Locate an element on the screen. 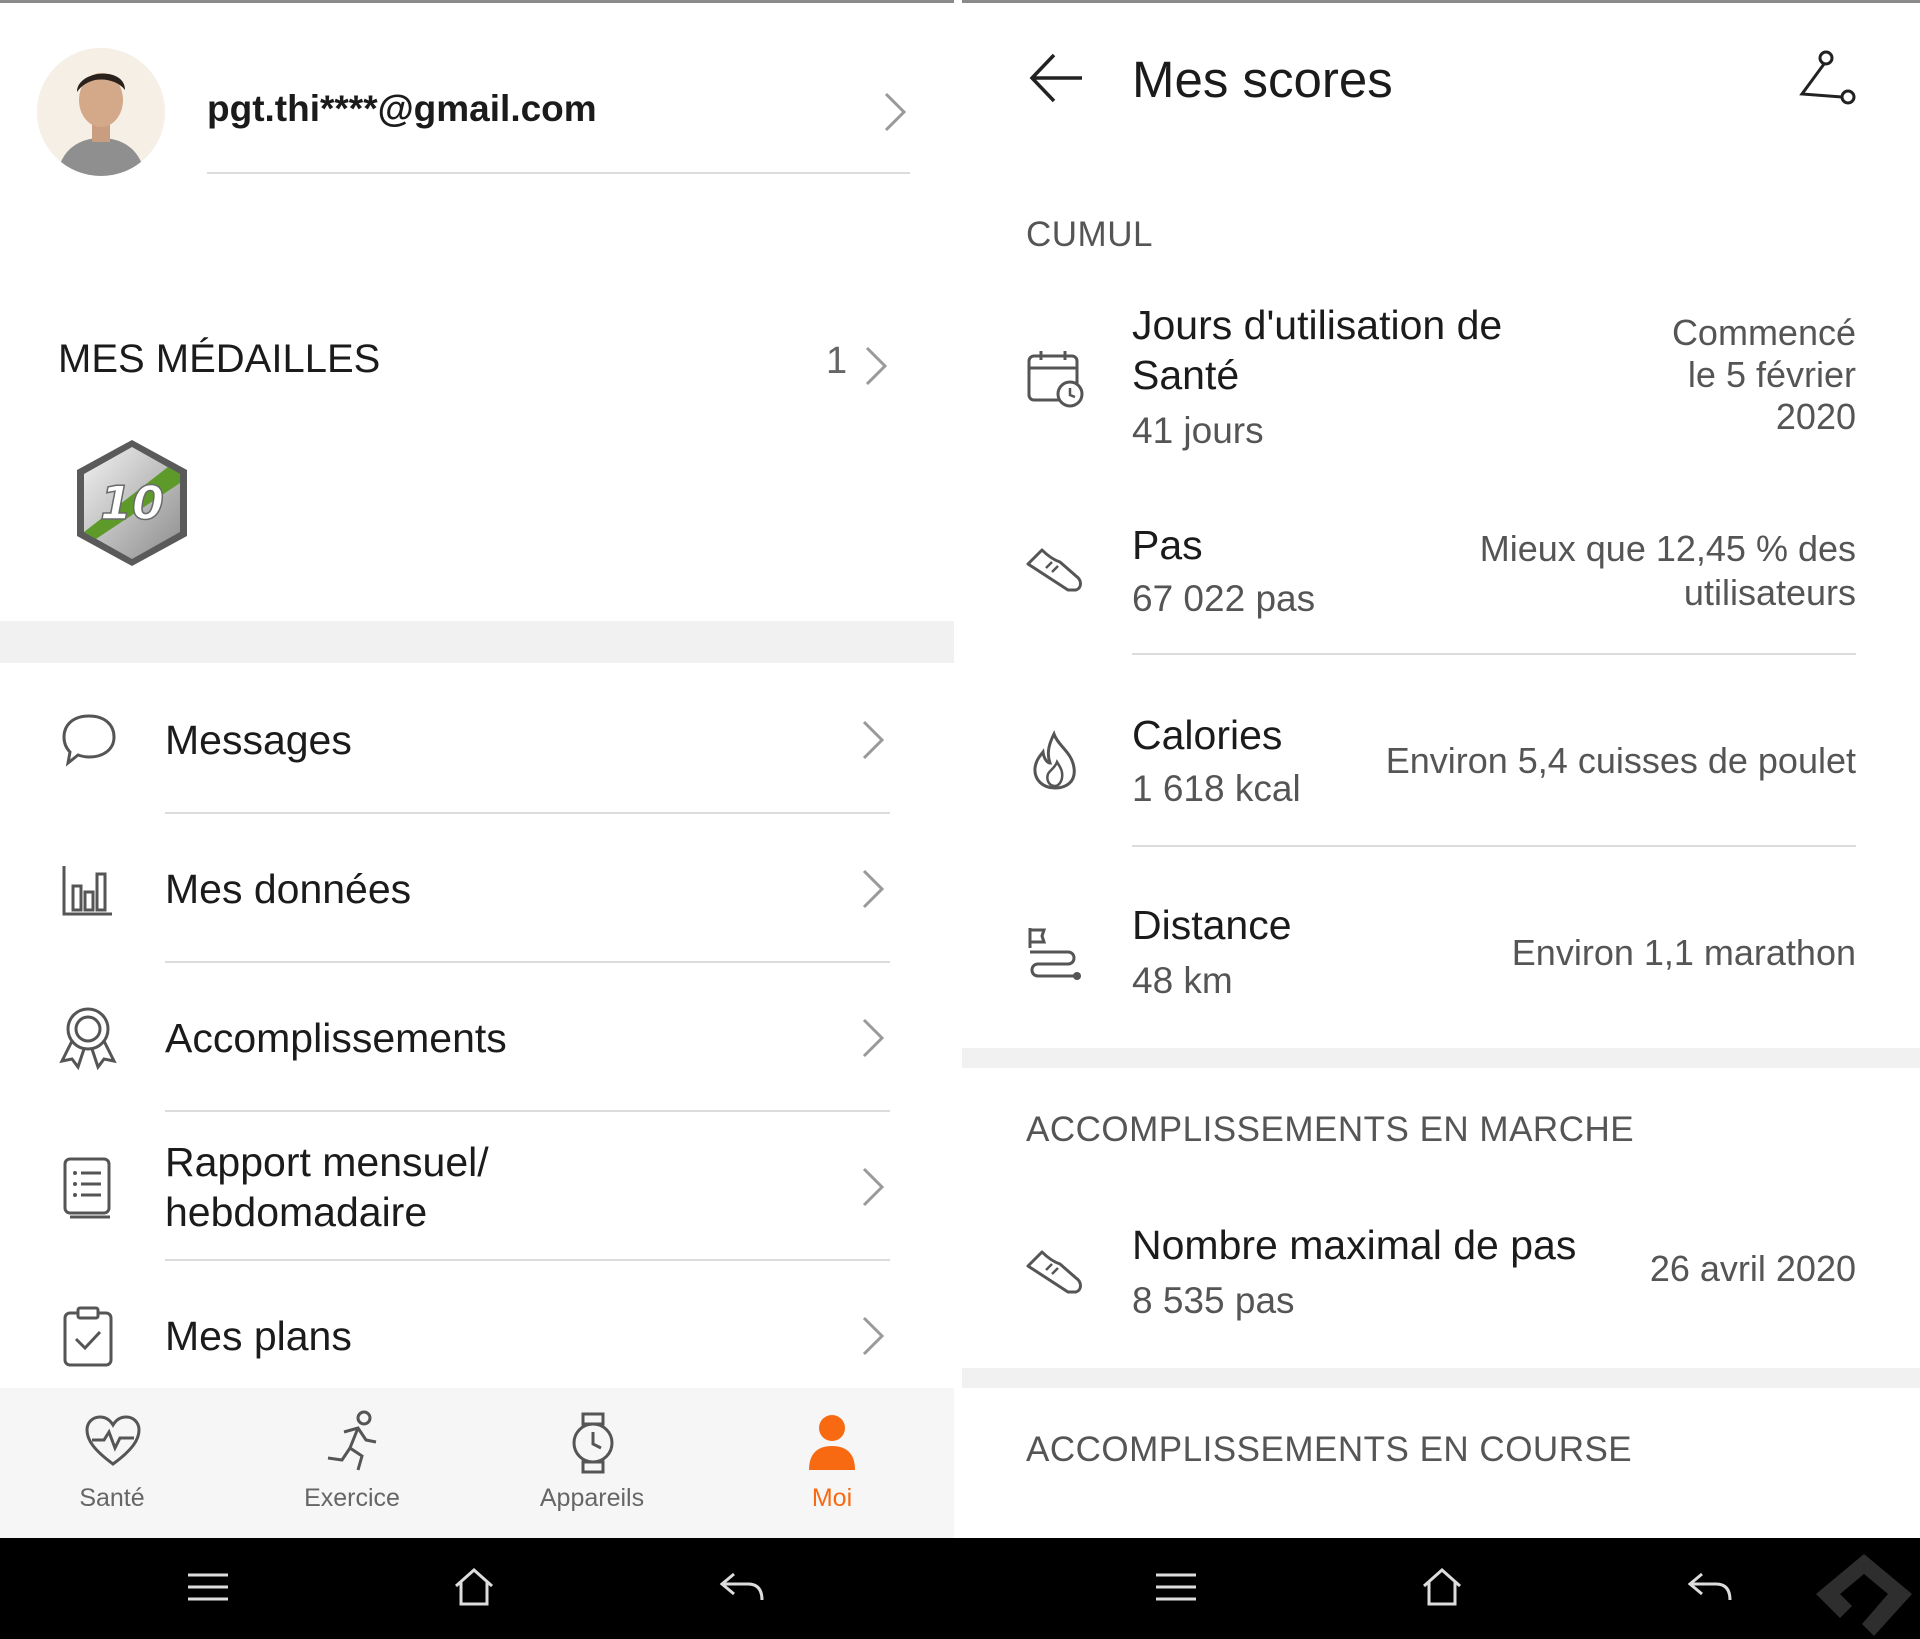  page-title: Mes scores is located at coordinates (1262, 79).